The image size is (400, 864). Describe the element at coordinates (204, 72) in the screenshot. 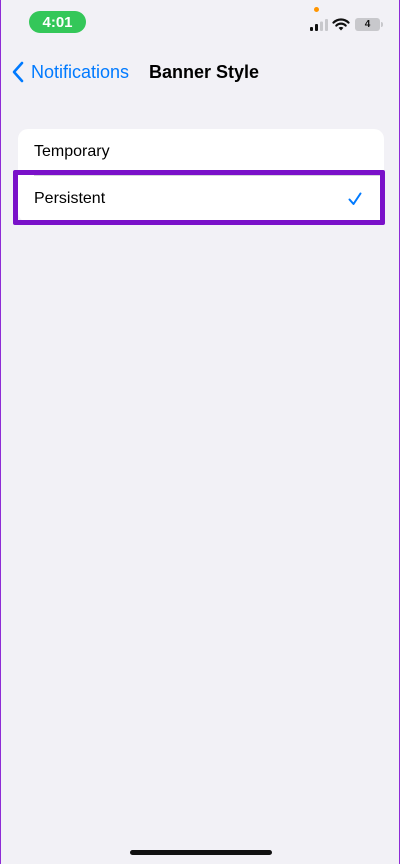

I see `page-title: Banner Style` at that location.